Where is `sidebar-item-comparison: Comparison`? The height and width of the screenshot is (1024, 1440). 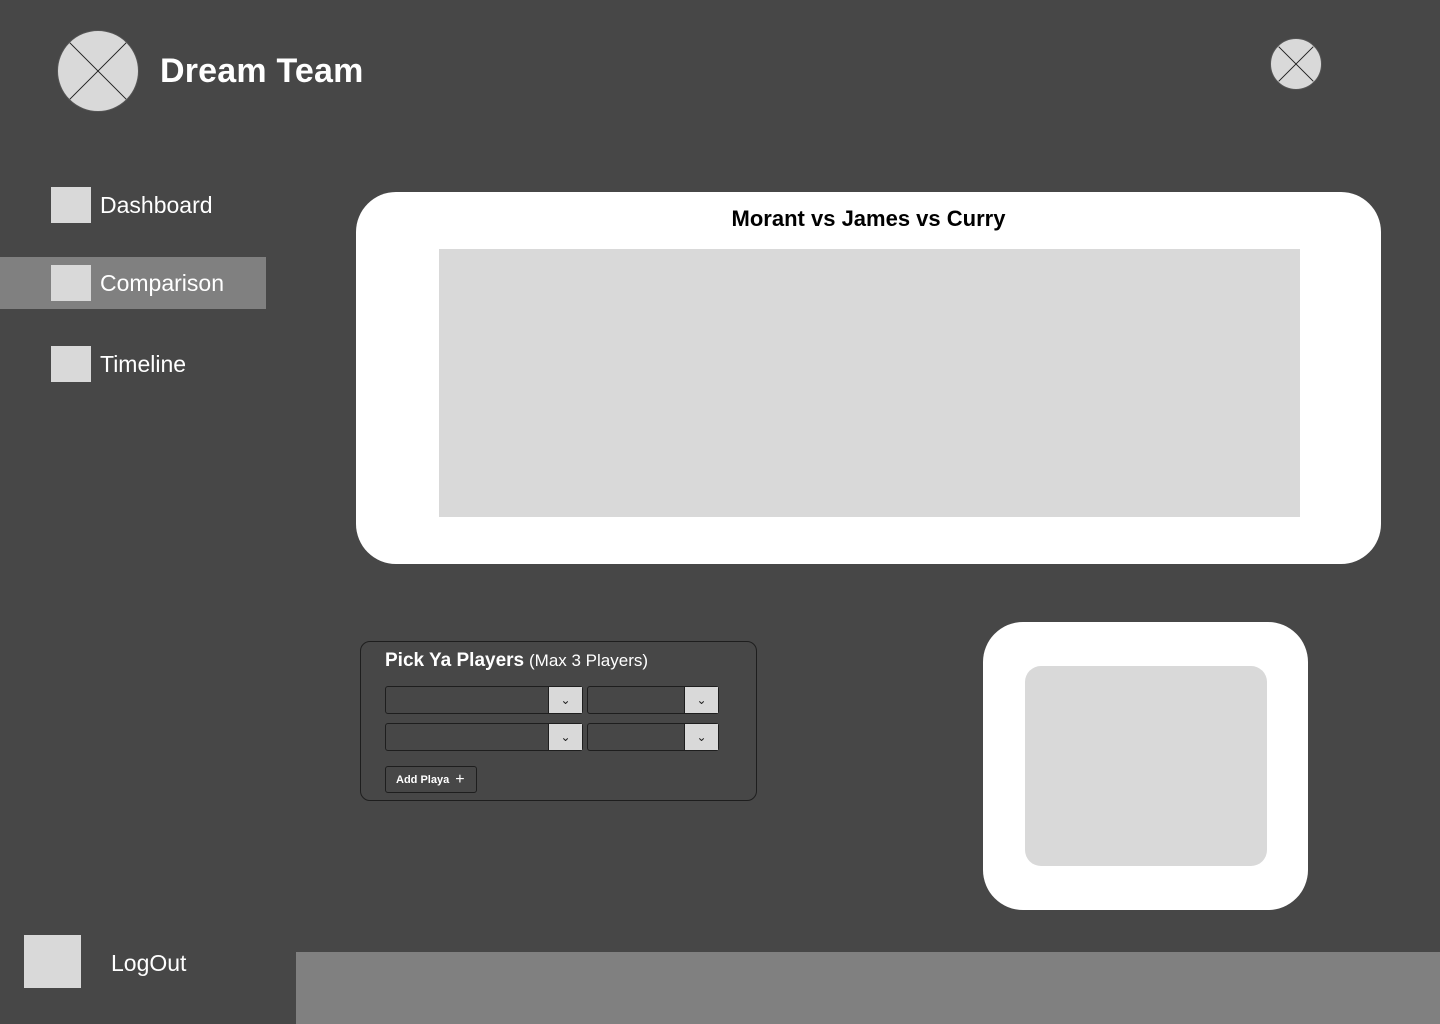 sidebar-item-comparison: Comparison is located at coordinates (133, 283).